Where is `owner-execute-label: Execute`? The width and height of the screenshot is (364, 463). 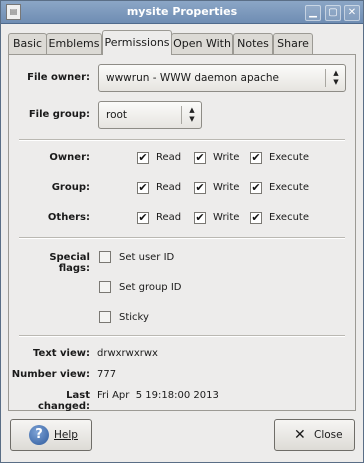 owner-execute-label: Execute is located at coordinates (289, 157).